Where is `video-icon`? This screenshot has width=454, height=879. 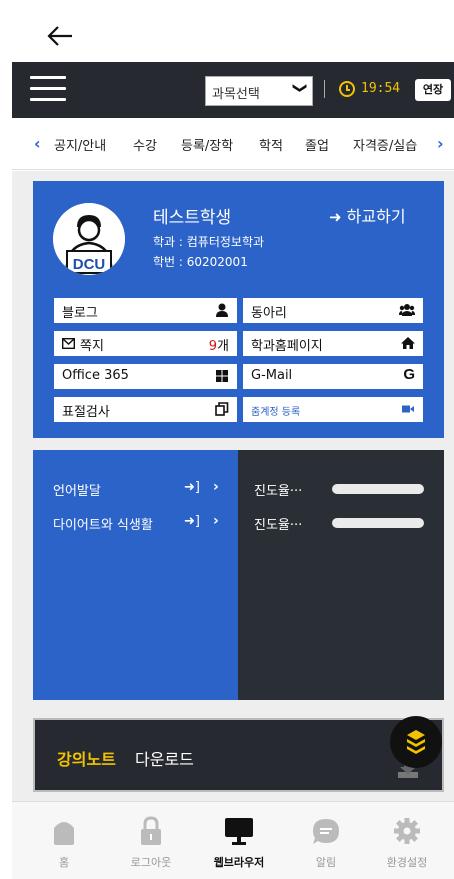 video-icon is located at coordinates (408, 409).